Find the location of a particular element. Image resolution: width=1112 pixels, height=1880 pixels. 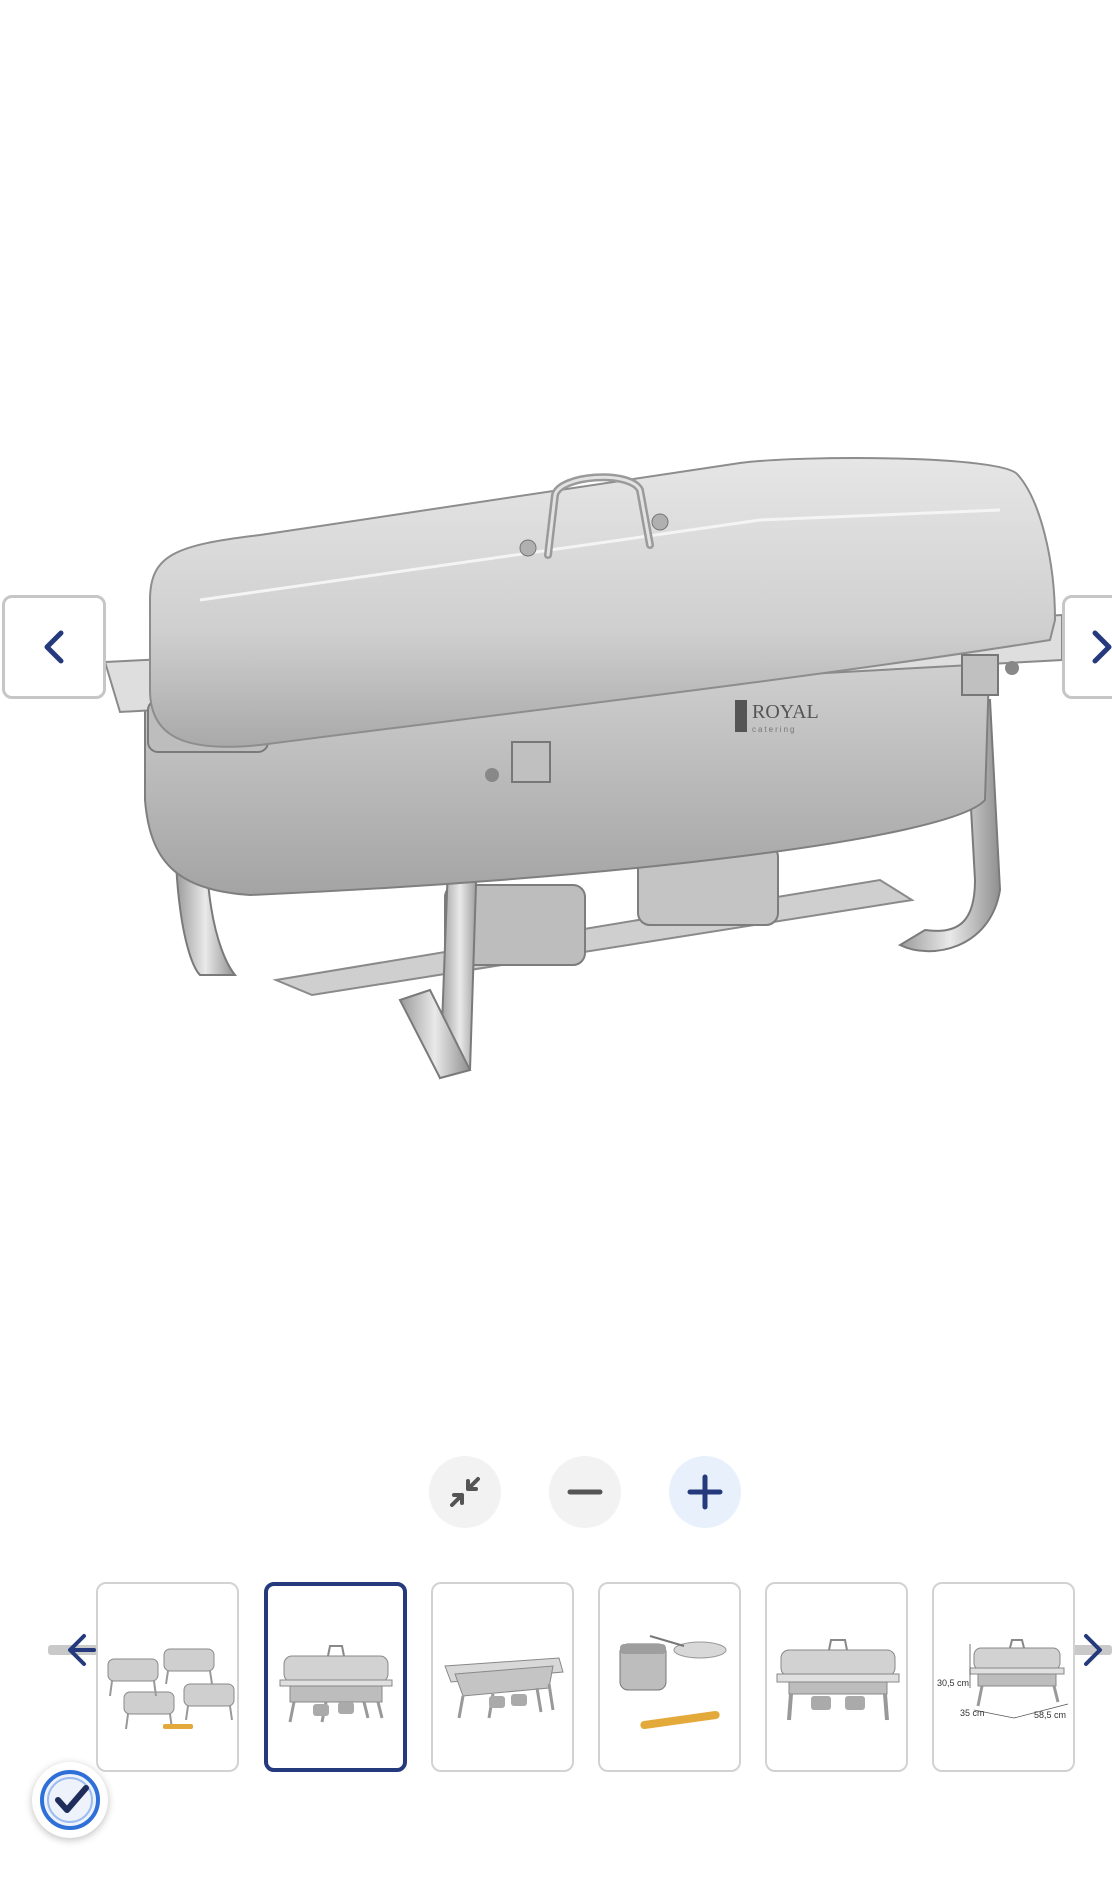

collapse-arrows-icon is located at coordinates (465, 1492).